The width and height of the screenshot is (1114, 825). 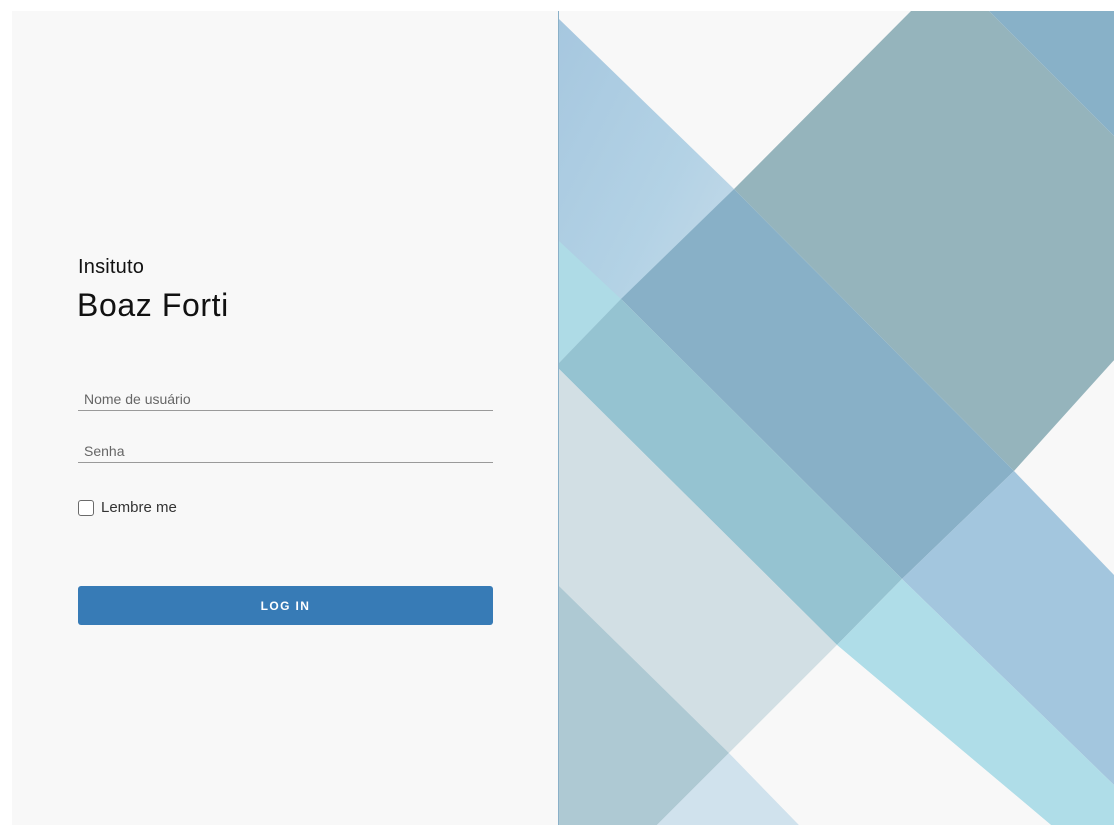 I want to click on brand-title: Boaz Forti, so click(x=153, y=305).